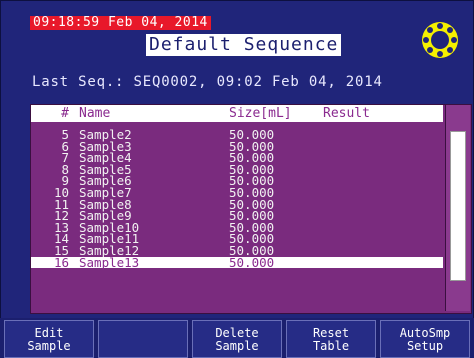 Image resolution: width=474 pixels, height=358 pixels. Describe the element at coordinates (346, 113) in the screenshot. I see `column-header-result: Result` at that location.